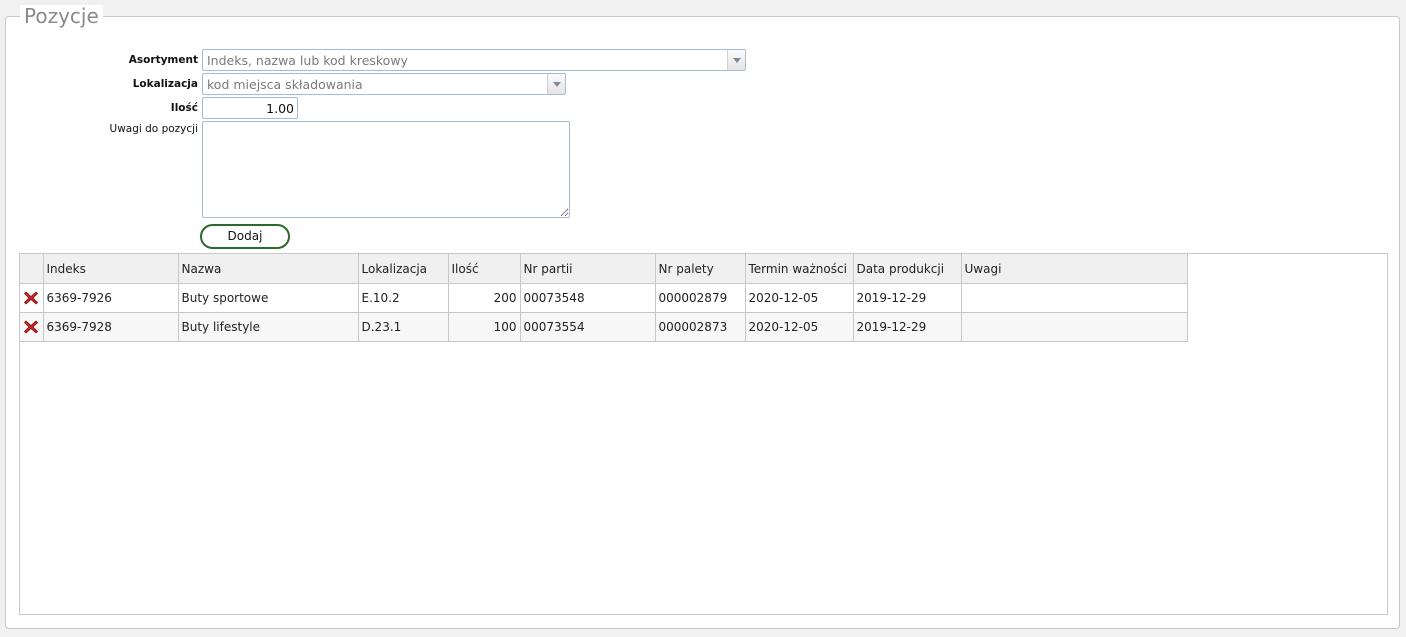 The width and height of the screenshot is (1406, 637). Describe the element at coordinates (375, 84) in the screenshot. I see `lokalizacja-input` at that location.